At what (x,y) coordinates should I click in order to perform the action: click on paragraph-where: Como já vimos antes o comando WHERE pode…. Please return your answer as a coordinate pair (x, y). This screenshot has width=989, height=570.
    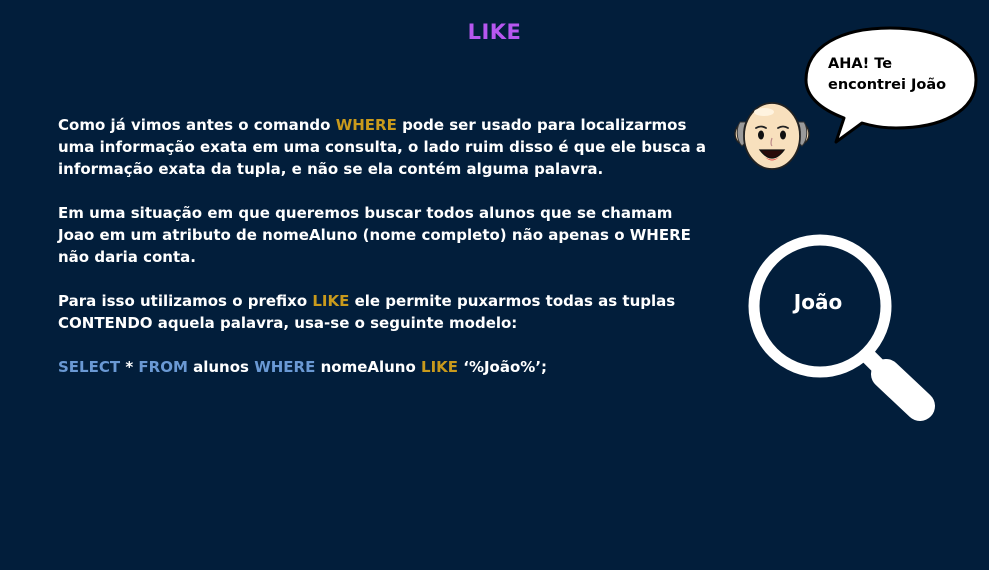
    Looking at the image, I should click on (383, 147).